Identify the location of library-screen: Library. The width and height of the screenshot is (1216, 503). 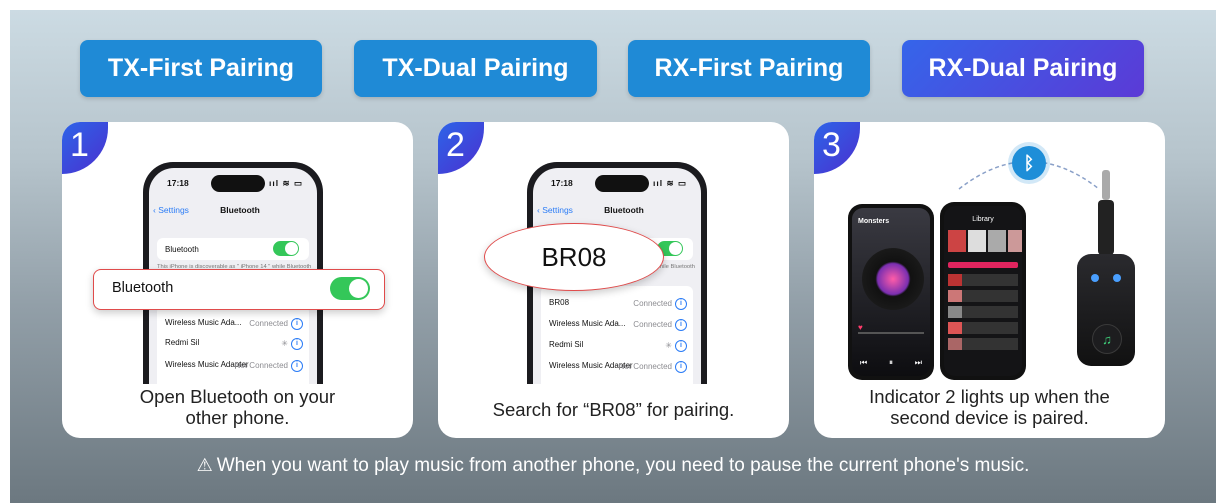
(983, 291).